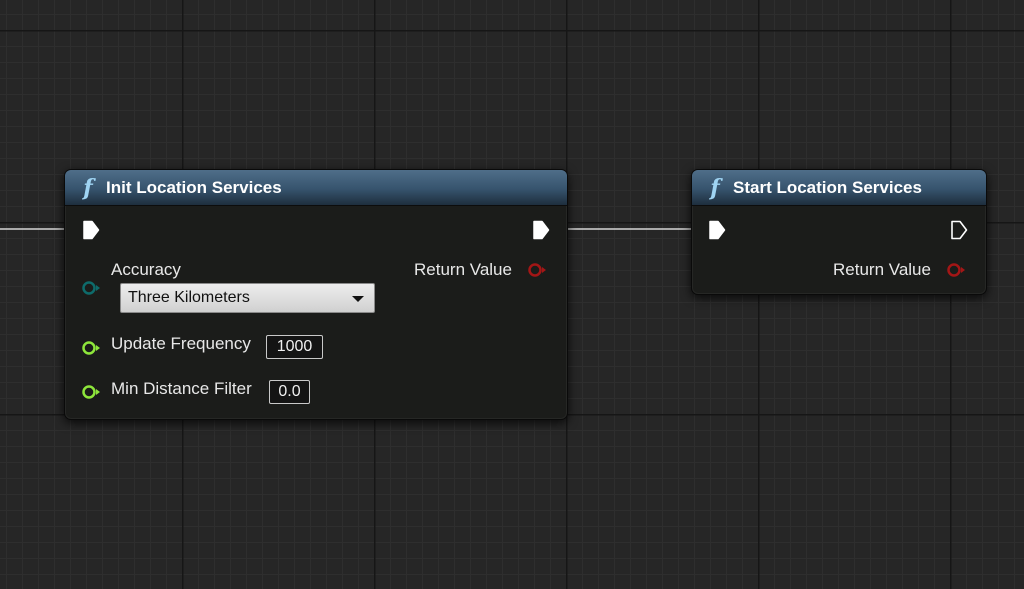  I want to click on accuracy-pin, so click(91, 288).